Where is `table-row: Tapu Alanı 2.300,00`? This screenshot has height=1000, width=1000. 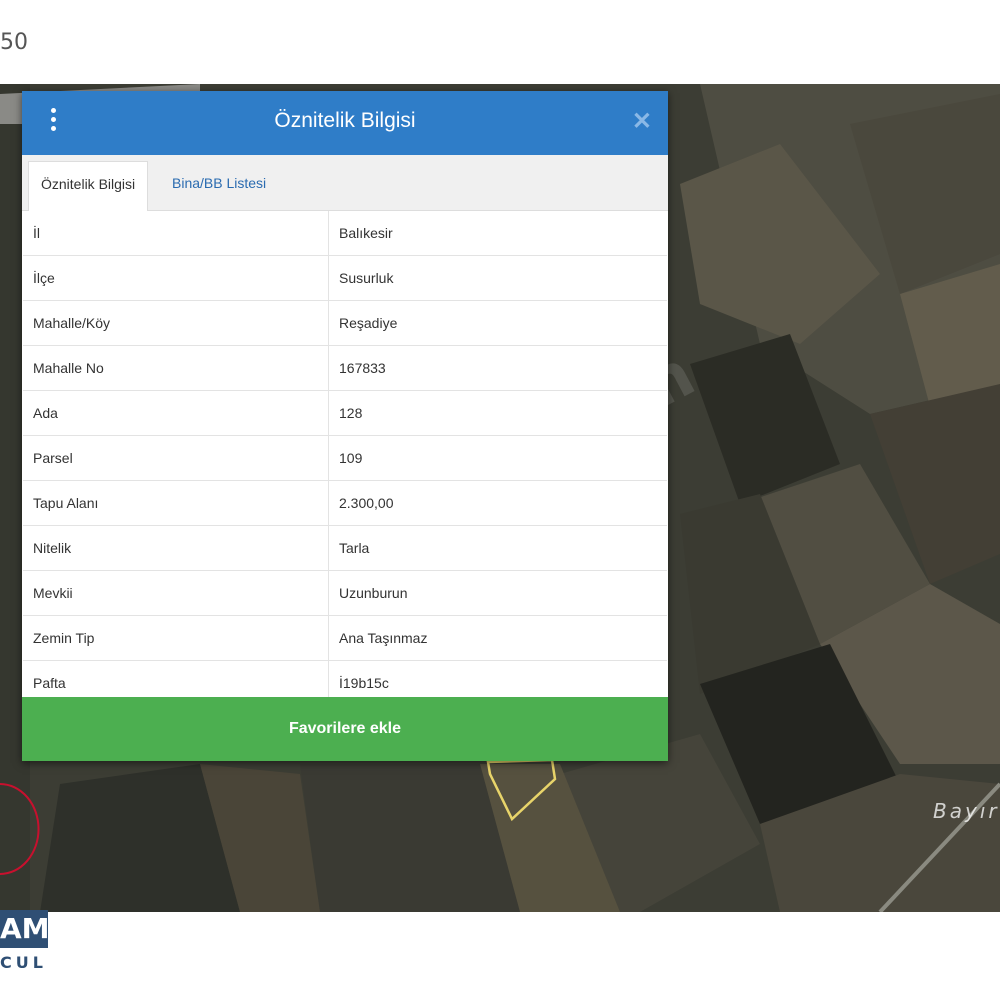
table-row: Tapu Alanı 2.300,00 is located at coordinates (345, 503).